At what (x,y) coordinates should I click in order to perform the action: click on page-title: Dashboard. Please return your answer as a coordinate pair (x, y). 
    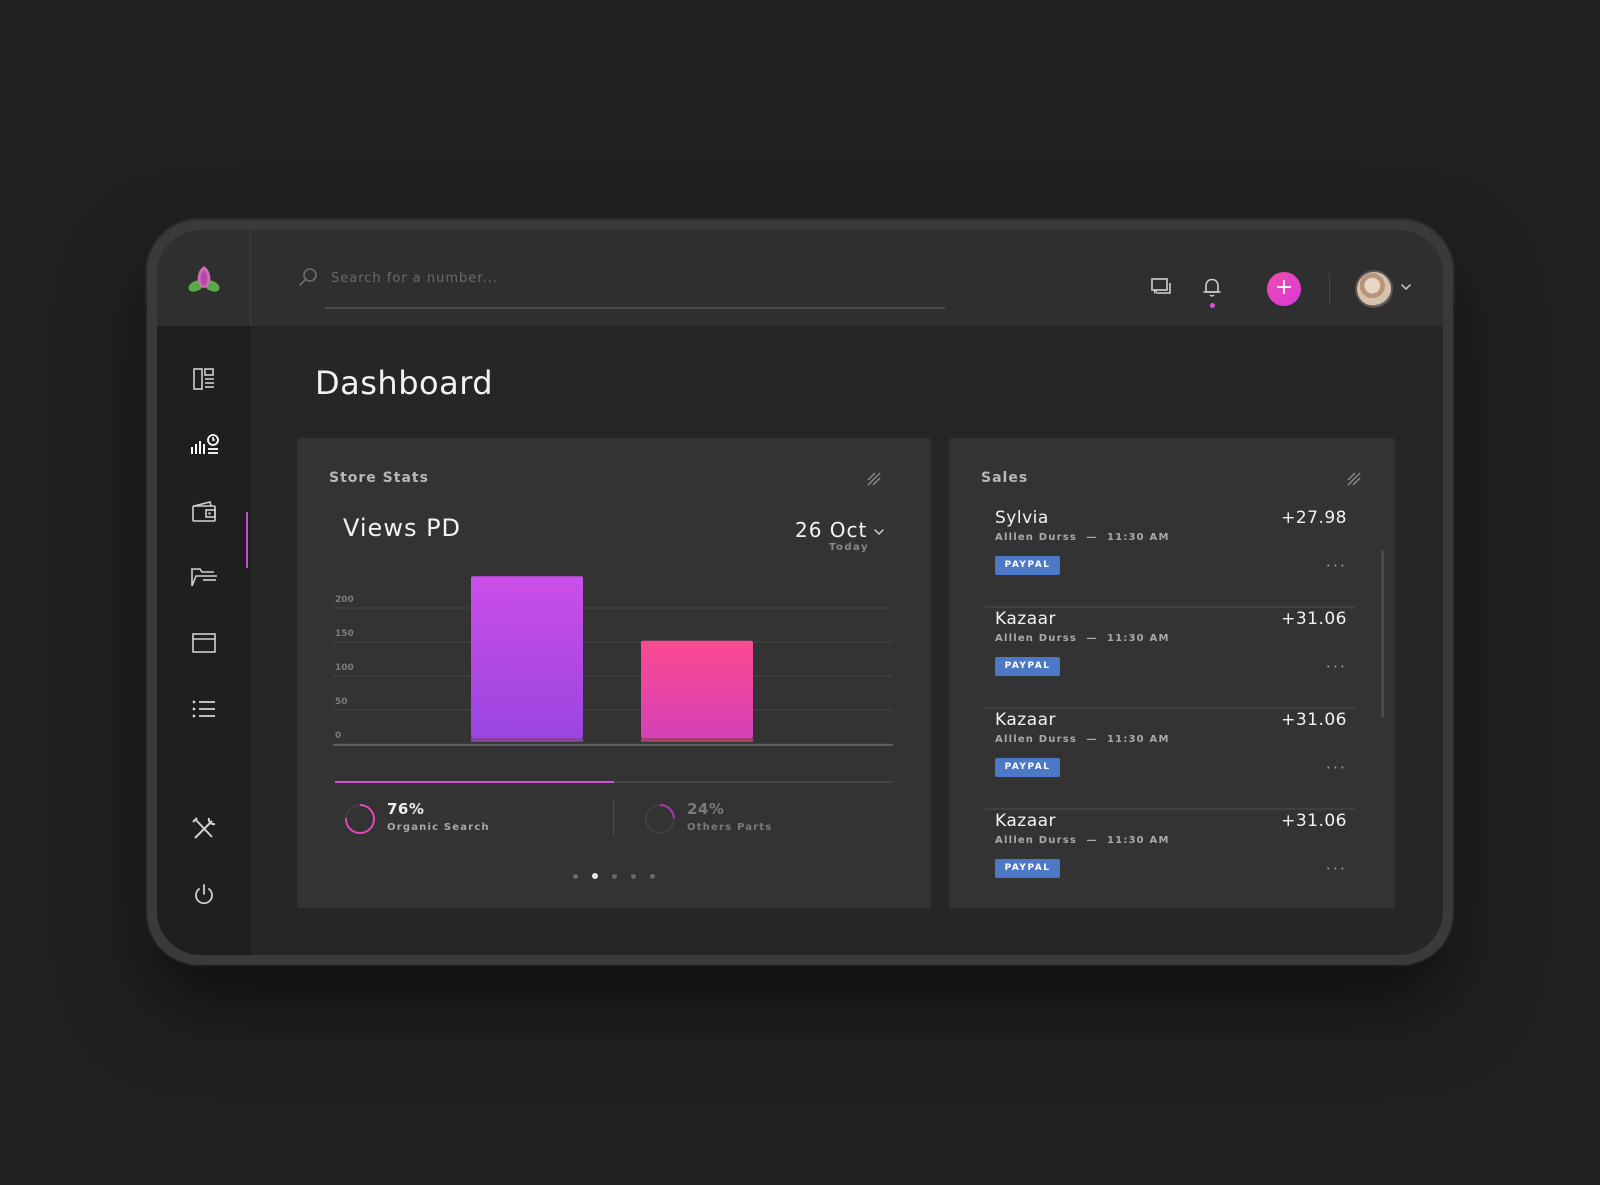
    Looking at the image, I should click on (404, 383).